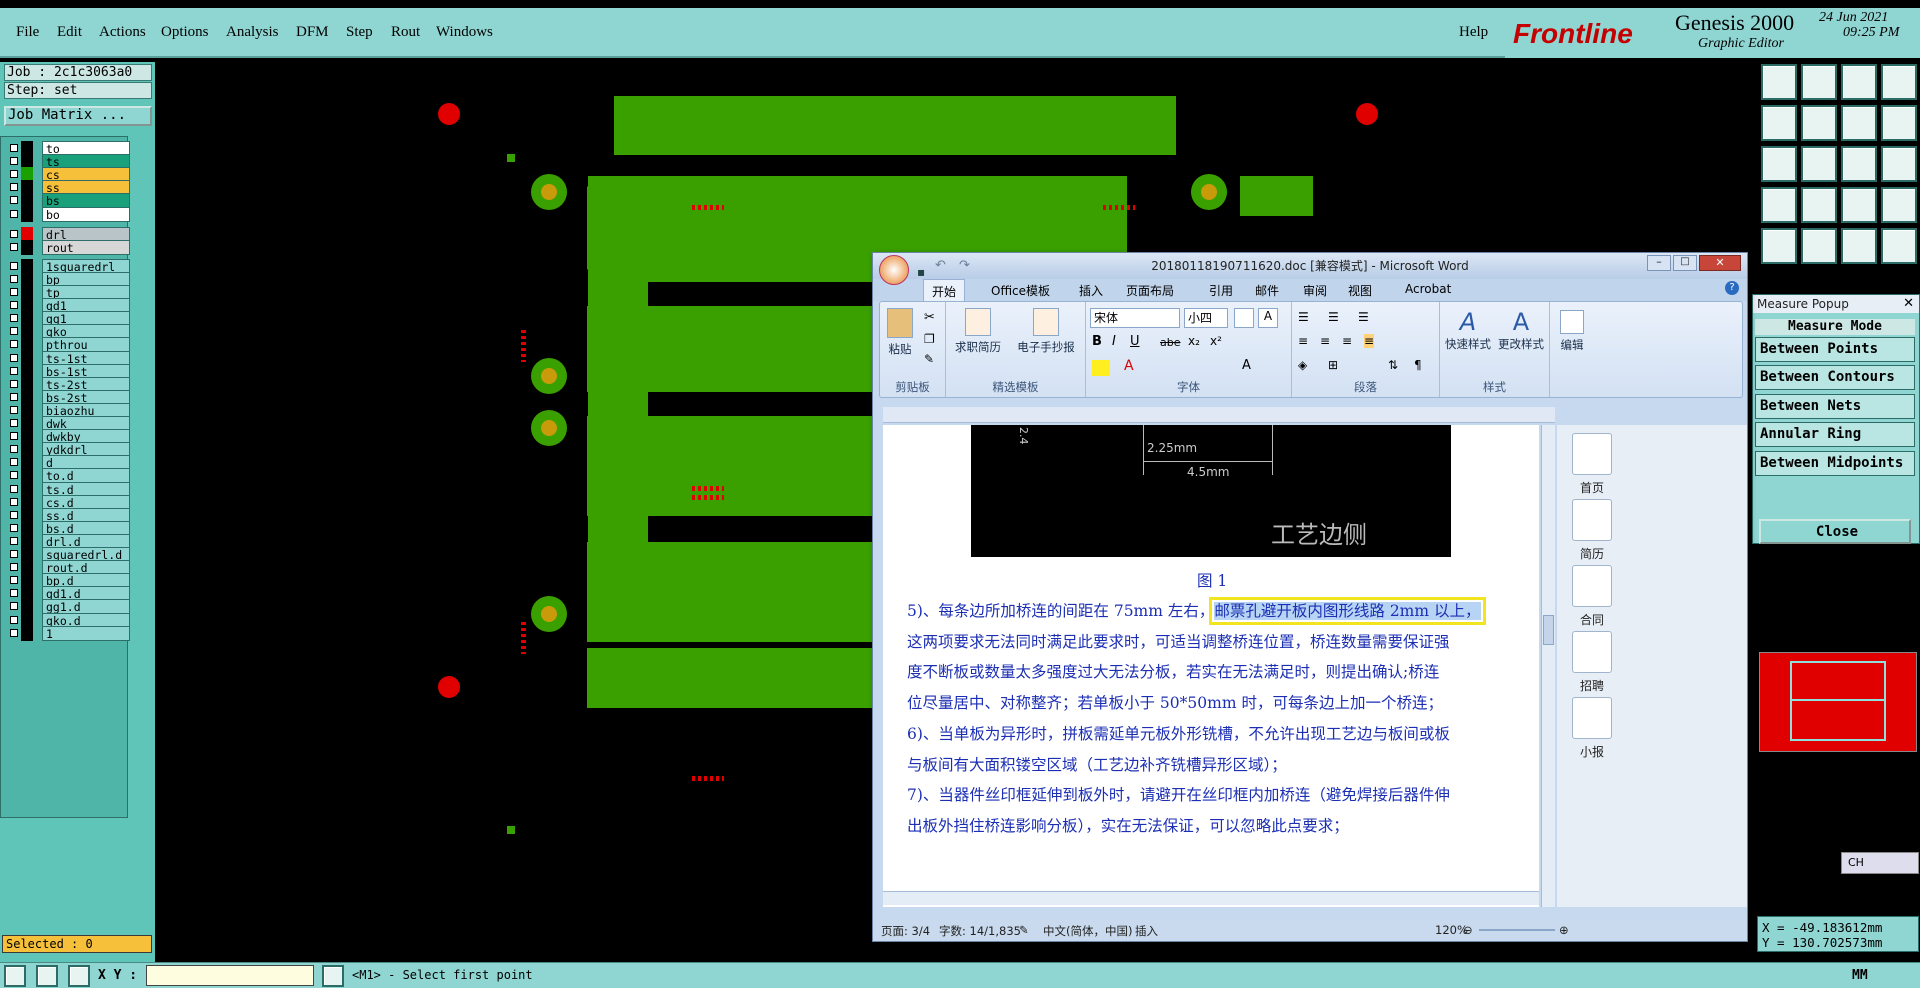 The height and width of the screenshot is (988, 1920). I want to click on char-border-icon: A, so click(1268, 318).